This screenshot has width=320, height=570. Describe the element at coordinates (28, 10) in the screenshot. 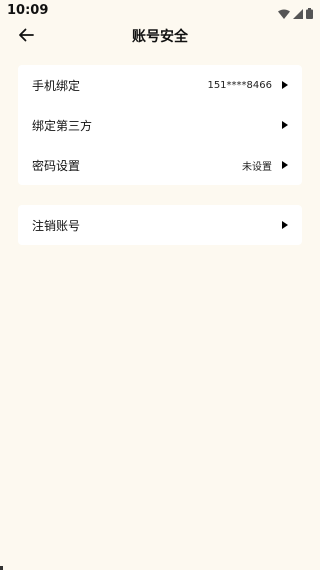

I see `status-time: 10:09` at that location.